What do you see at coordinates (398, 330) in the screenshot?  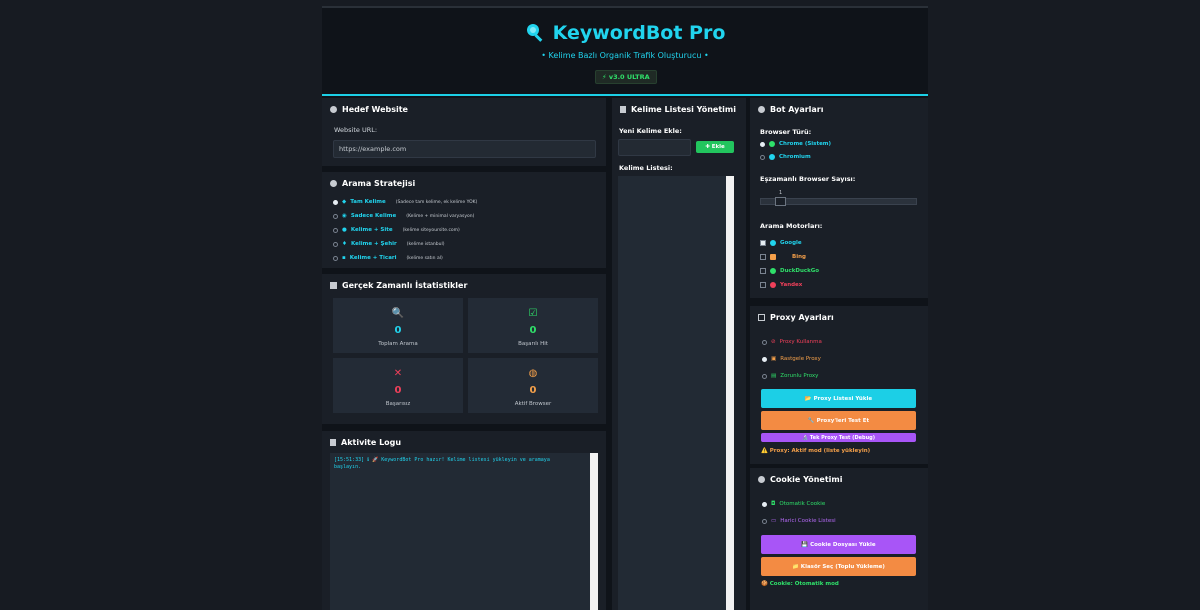 I see `stat-value: 0` at bounding box center [398, 330].